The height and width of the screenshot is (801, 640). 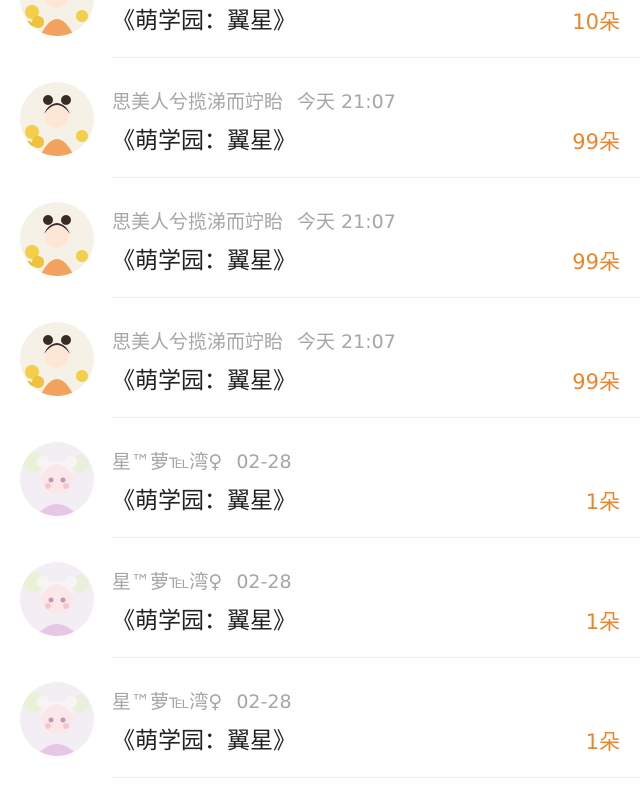 What do you see at coordinates (596, 22) in the screenshot?
I see `flower-count: 10朵` at bounding box center [596, 22].